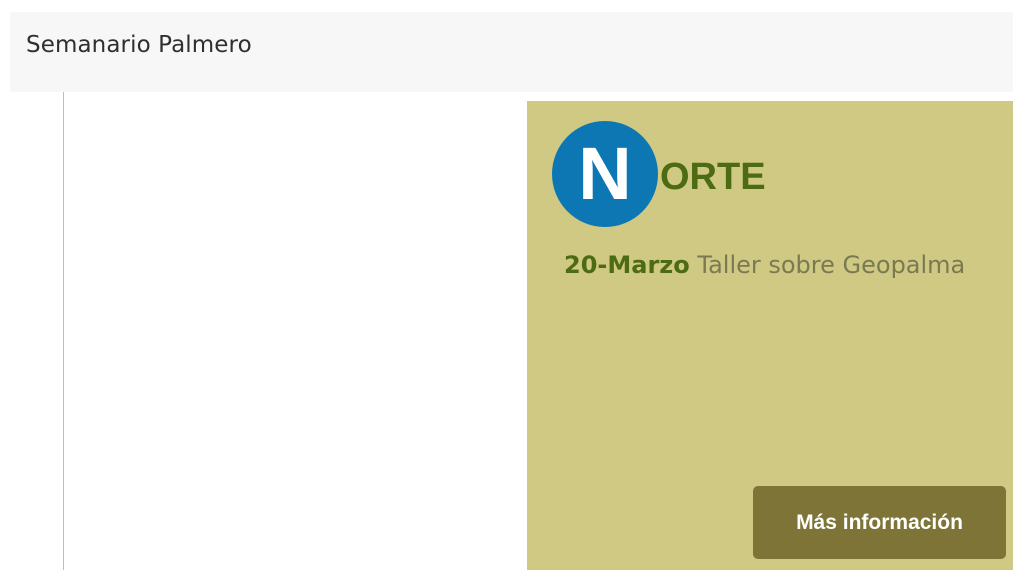  What do you see at coordinates (713, 177) in the screenshot?
I see `logo-text: ORTE` at bounding box center [713, 177].